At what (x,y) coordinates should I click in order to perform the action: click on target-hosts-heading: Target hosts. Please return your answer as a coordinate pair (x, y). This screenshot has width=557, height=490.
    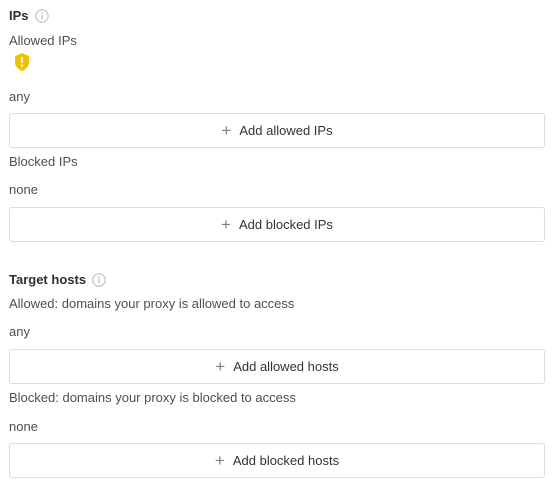
    Looking at the image, I should click on (57, 279).